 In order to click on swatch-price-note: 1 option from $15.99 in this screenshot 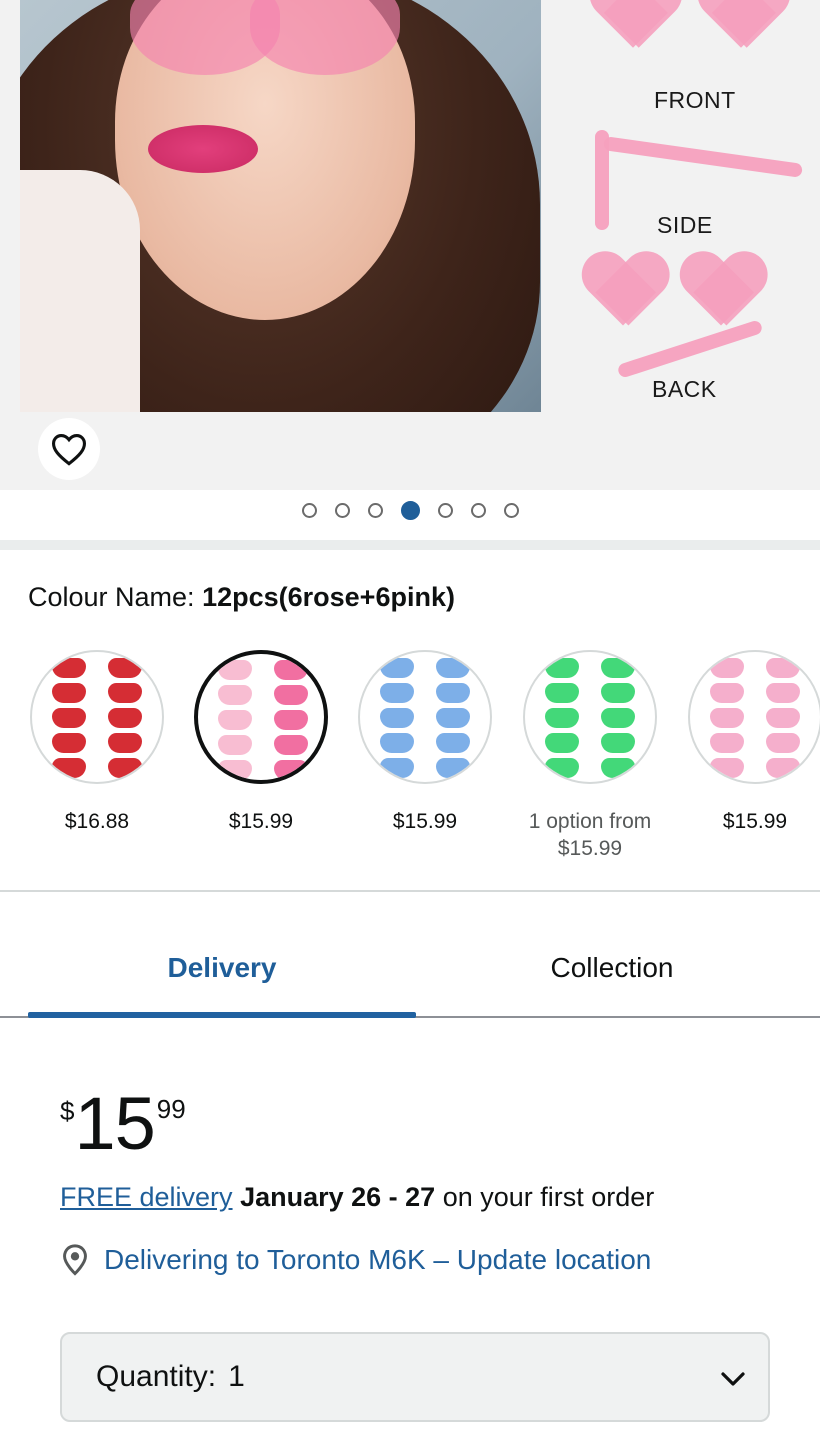, I will do `click(590, 835)`.